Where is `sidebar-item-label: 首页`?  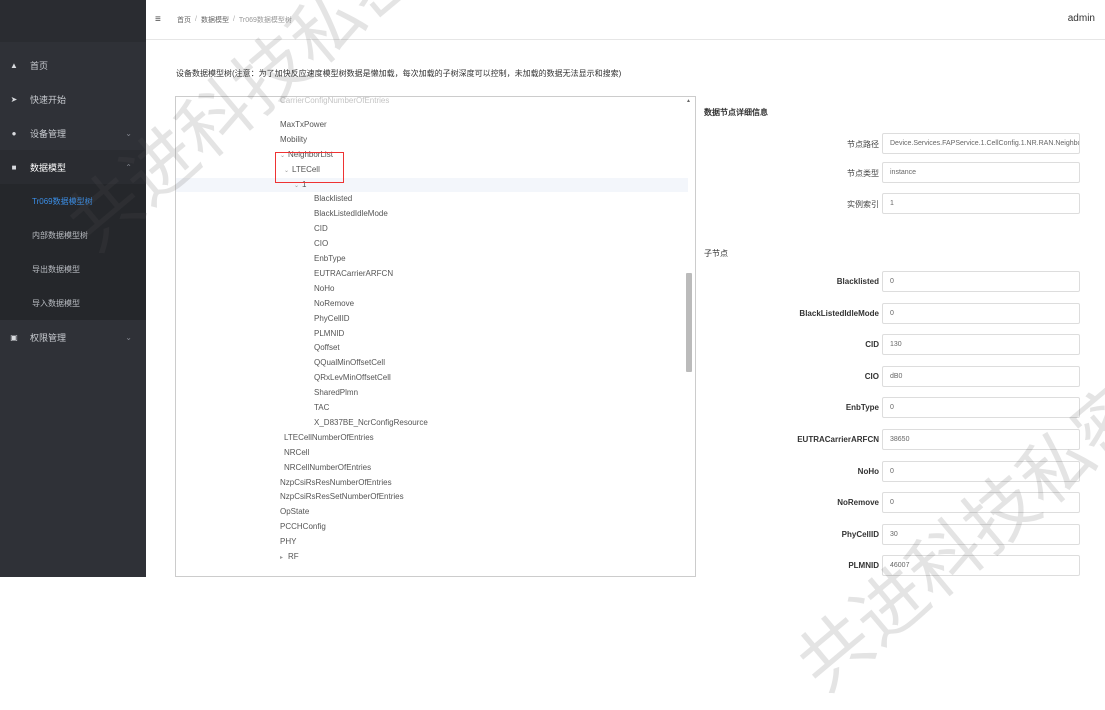 sidebar-item-label: 首页 is located at coordinates (39, 65).